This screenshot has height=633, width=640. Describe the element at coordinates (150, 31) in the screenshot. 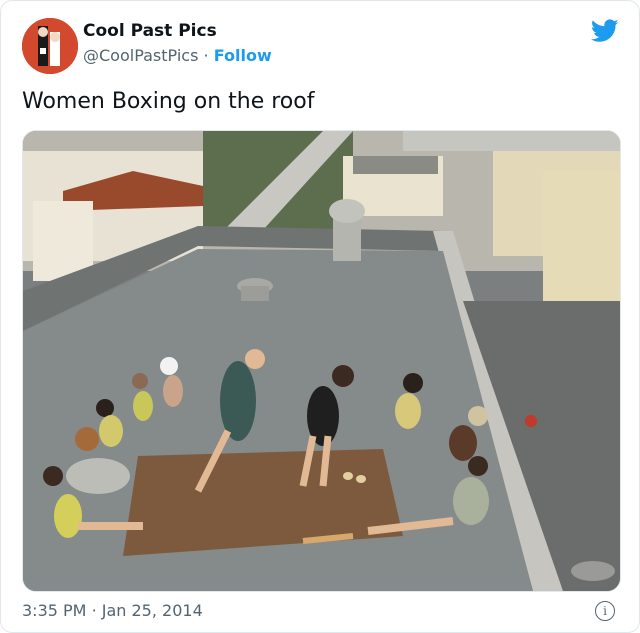

I see `author-name: Cool Past Pics` at that location.